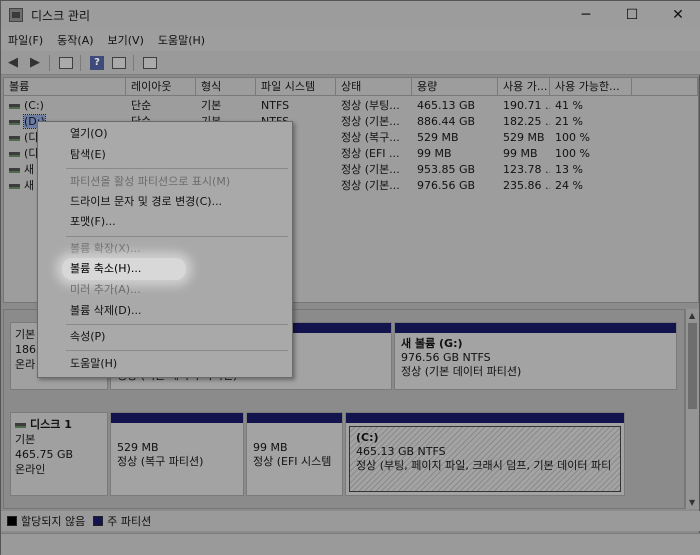 The width and height of the screenshot is (700, 555). I want to click on scroll-thumb, so click(692, 366).